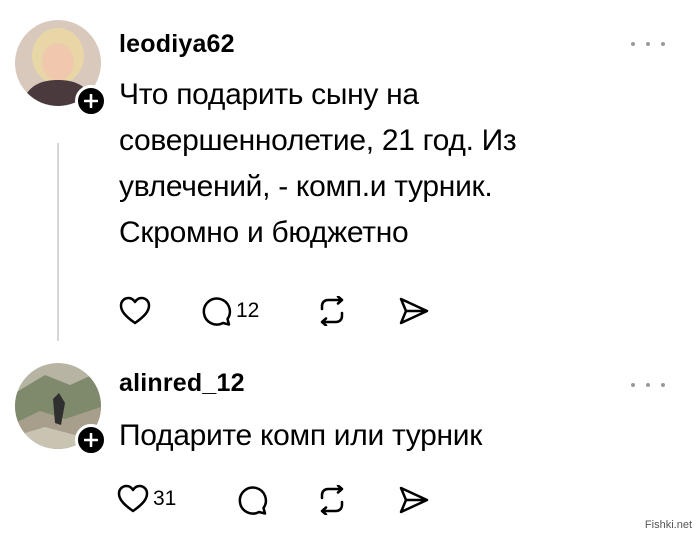 This screenshot has width=700, height=537. What do you see at coordinates (182, 383) in the screenshot?
I see `username: alinred_12` at bounding box center [182, 383].